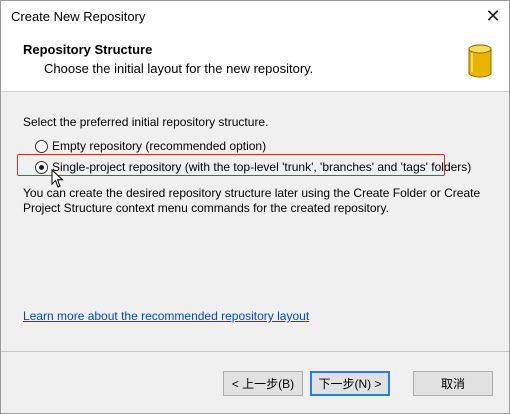  I want to click on window-title: Create New Repository, so click(78, 16).